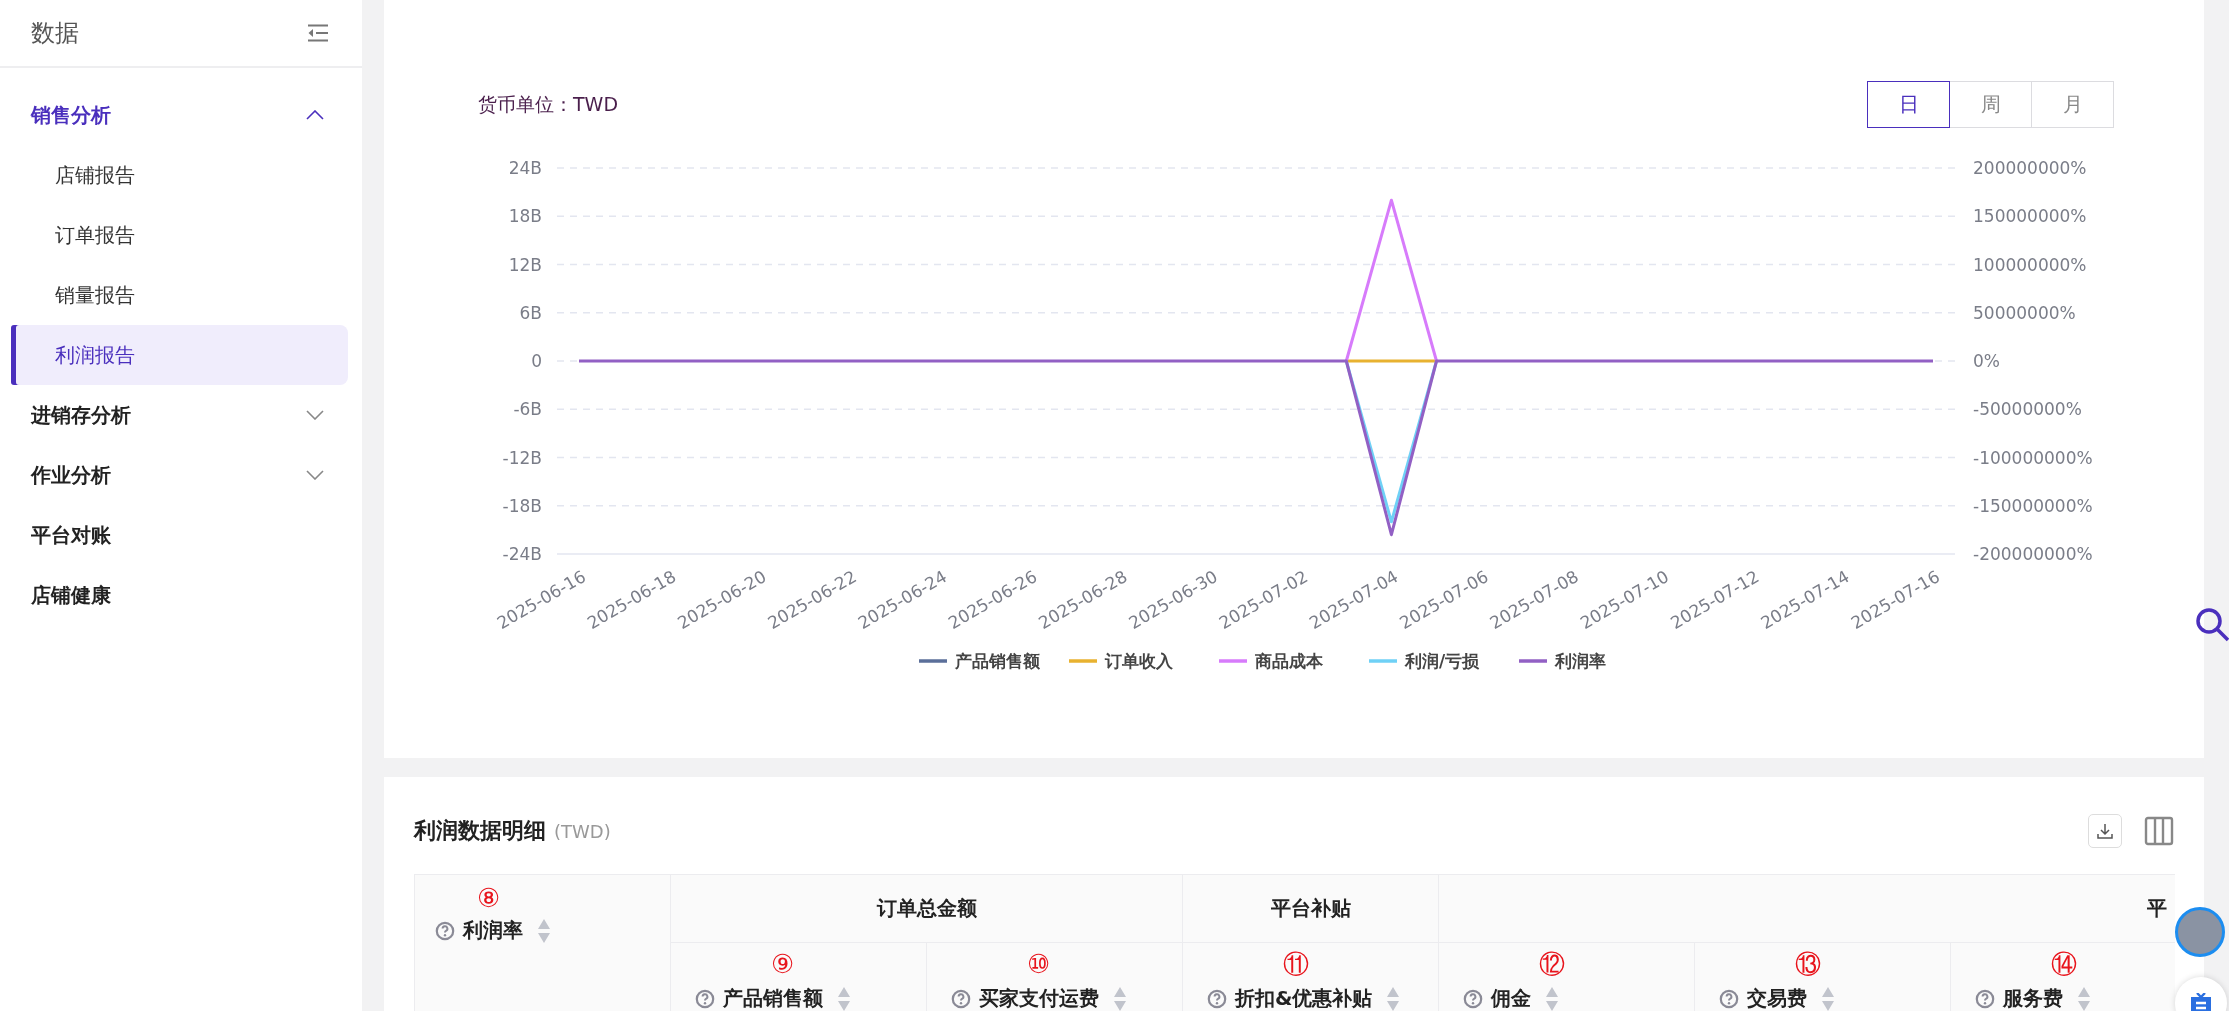  I want to click on table-header-cell: ⑬ 交易费, so click(1823, 977).